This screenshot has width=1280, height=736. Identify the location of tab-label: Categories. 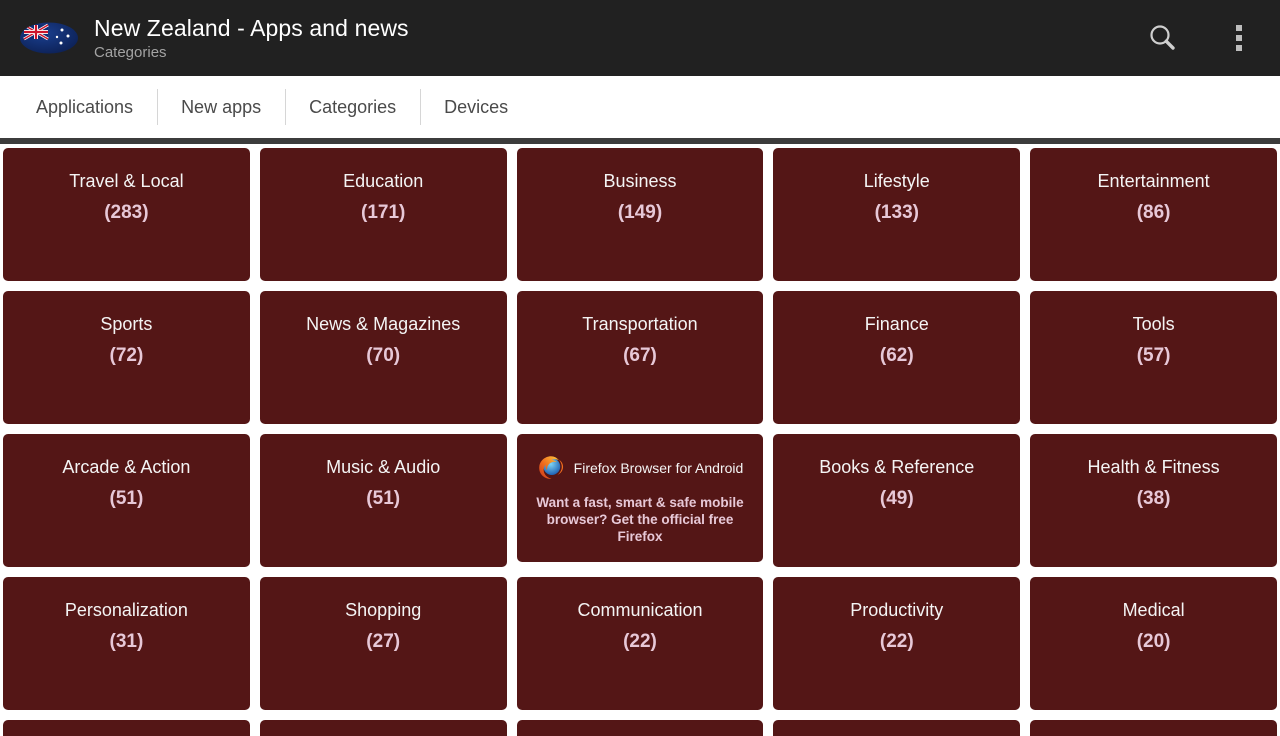
(353, 106).